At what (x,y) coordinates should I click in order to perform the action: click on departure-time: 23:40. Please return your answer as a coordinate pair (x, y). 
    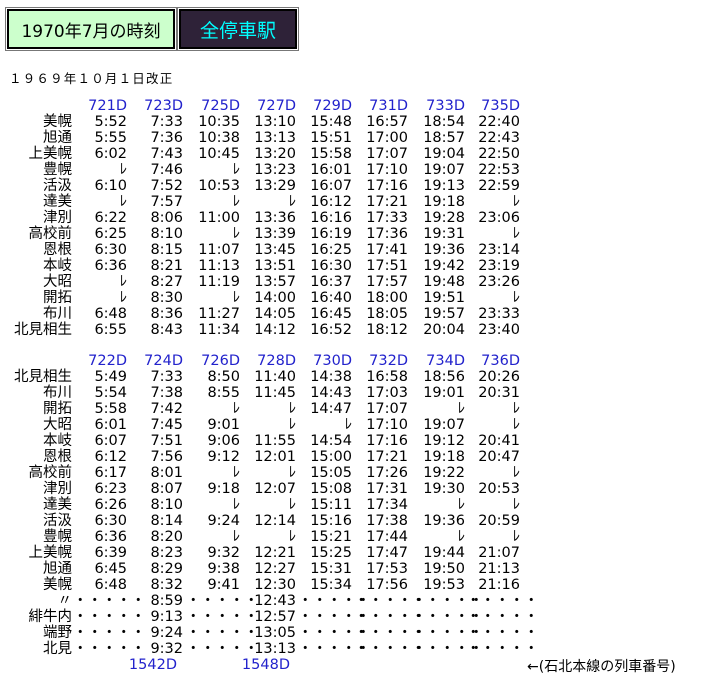
    Looking at the image, I should click on (499, 330).